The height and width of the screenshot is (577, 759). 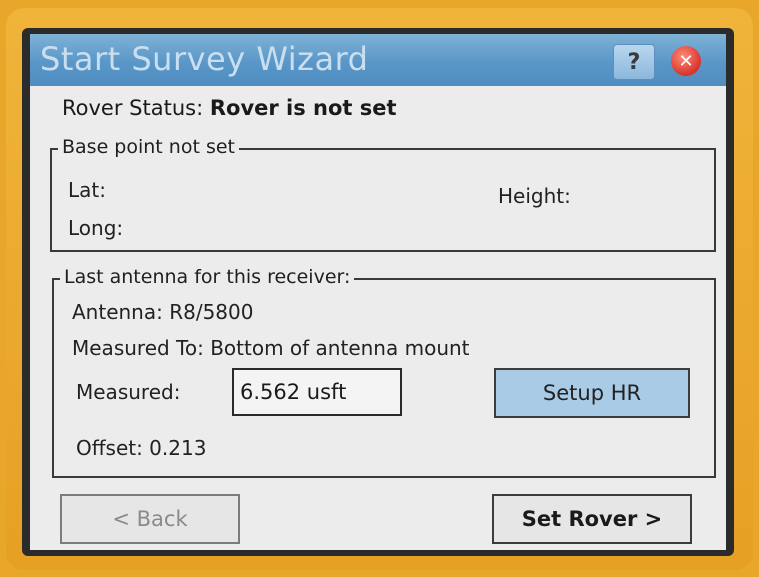 What do you see at coordinates (293, 392) in the screenshot?
I see `measured-height-value: 6.562 usft` at bounding box center [293, 392].